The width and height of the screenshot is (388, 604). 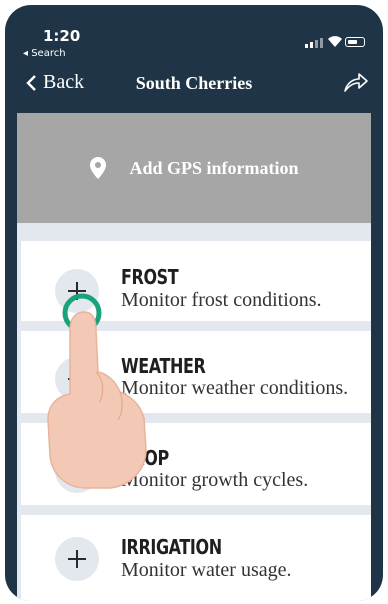 What do you see at coordinates (98, 168) in the screenshot?
I see `location-pin-icon` at bounding box center [98, 168].